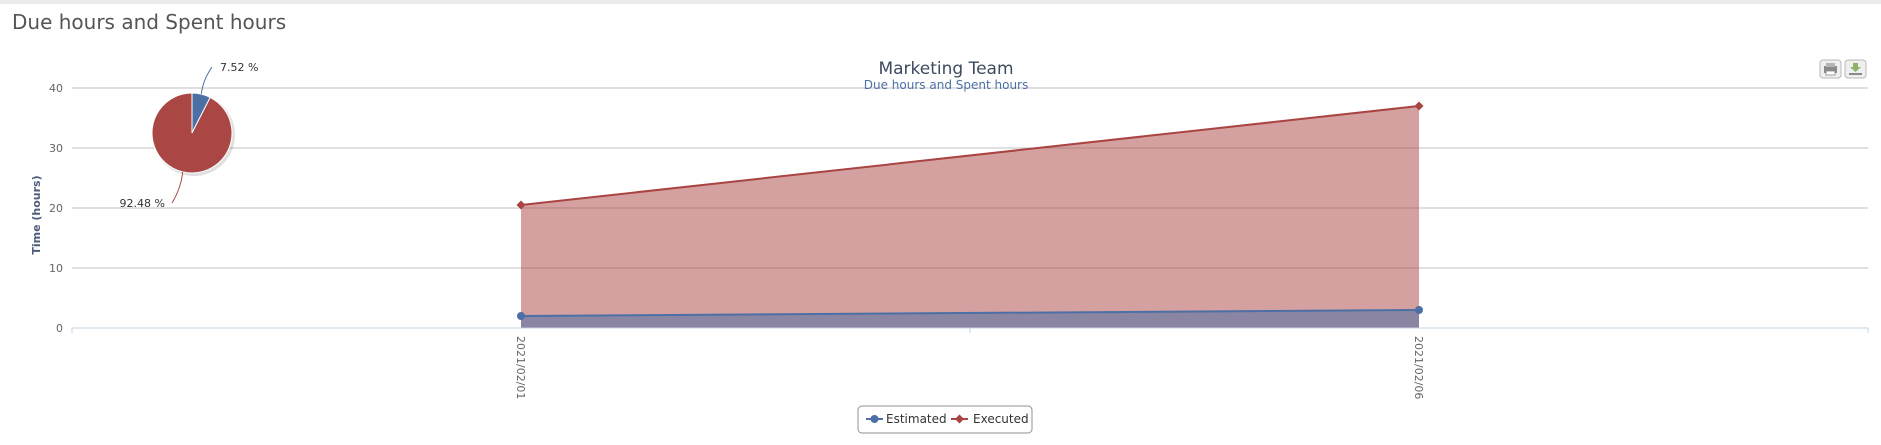  I want to click on pie-label: 7.52 %, so click(239, 67).